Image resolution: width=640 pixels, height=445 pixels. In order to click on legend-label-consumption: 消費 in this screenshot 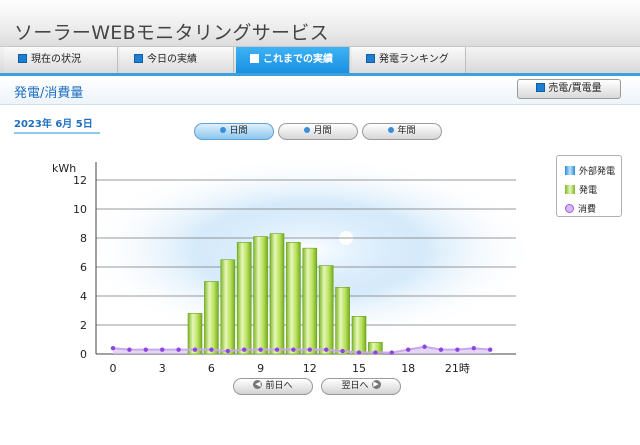, I will do `click(587, 210)`.